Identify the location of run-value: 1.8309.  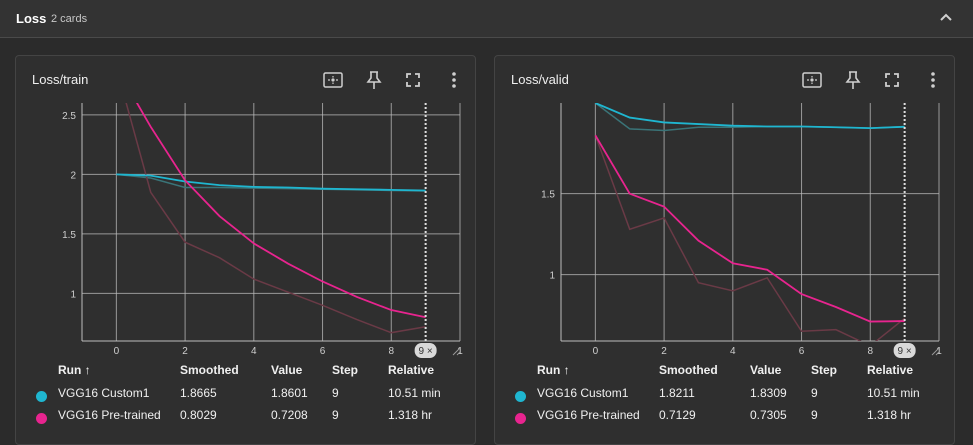
(768, 393).